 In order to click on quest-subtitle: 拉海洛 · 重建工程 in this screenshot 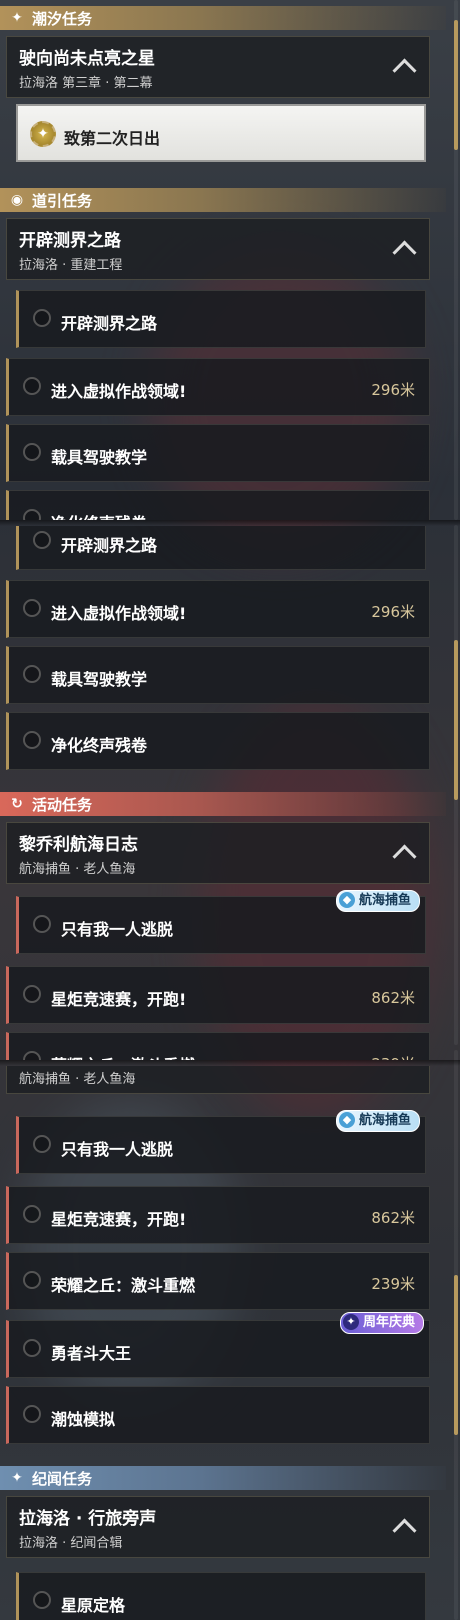, I will do `click(71, 265)`.